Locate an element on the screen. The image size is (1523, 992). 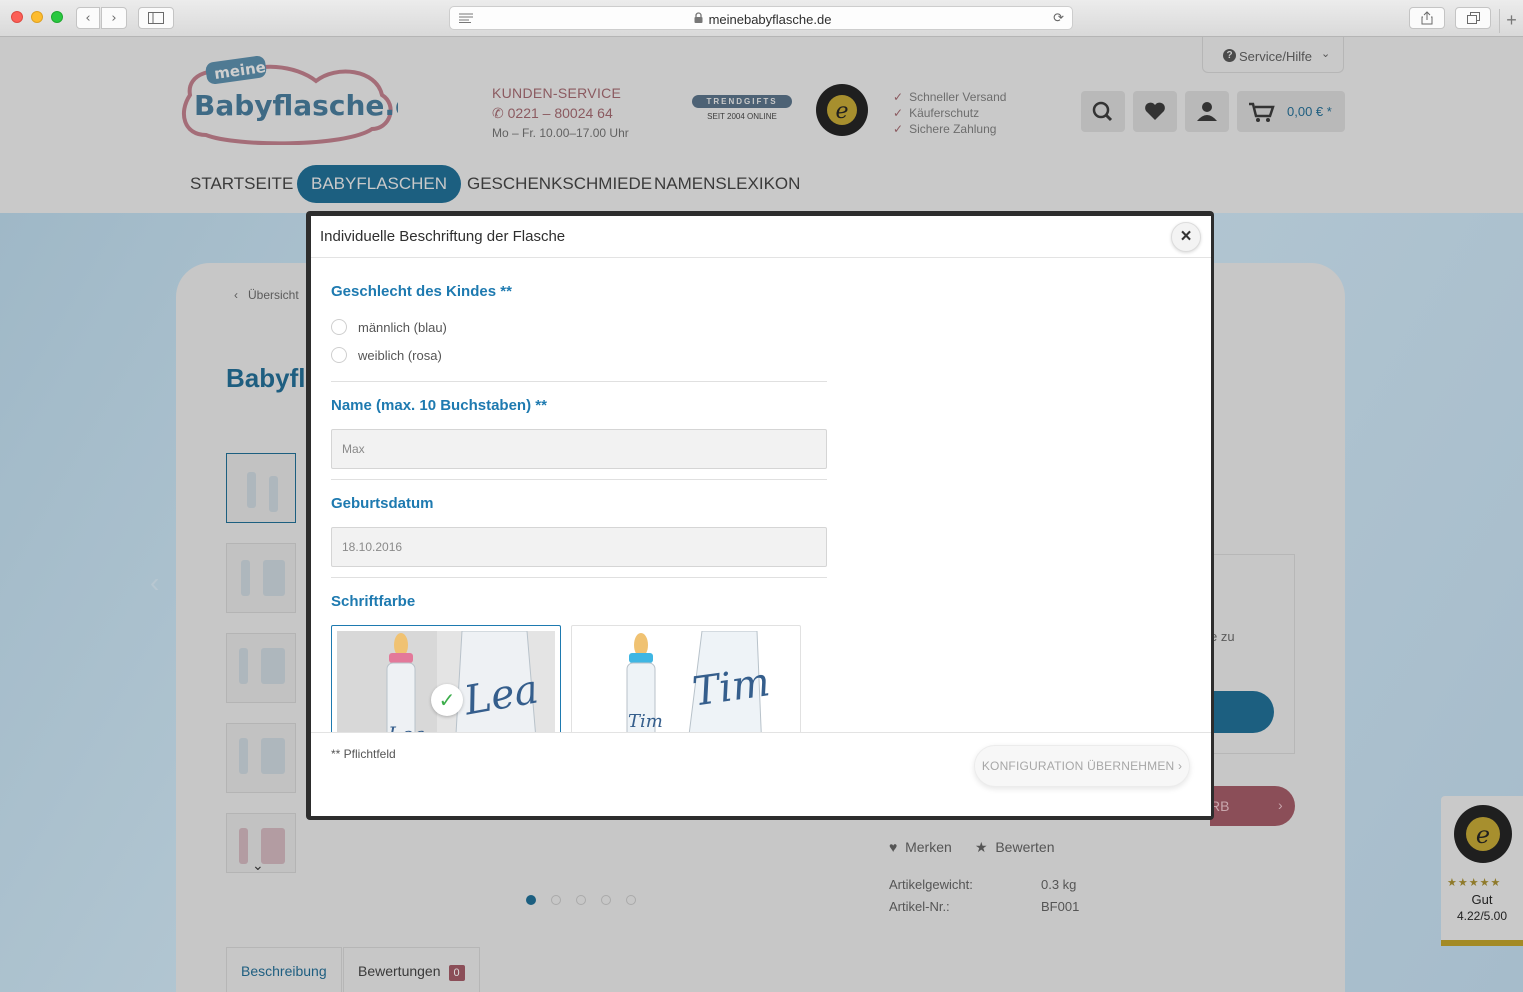
chevron-right-icon: › is located at coordinates (1280, 805).